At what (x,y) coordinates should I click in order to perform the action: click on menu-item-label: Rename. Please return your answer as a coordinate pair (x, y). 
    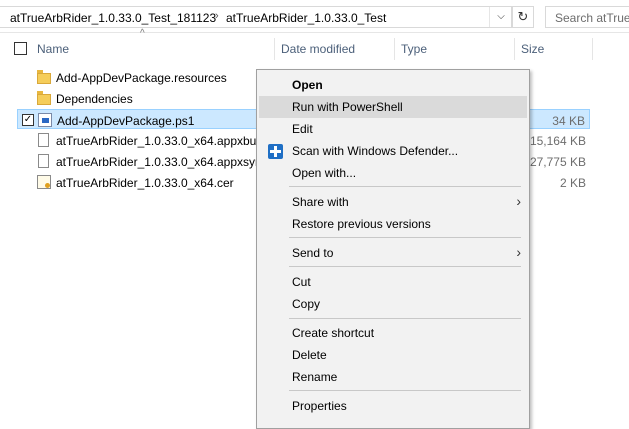
    Looking at the image, I should click on (315, 377).